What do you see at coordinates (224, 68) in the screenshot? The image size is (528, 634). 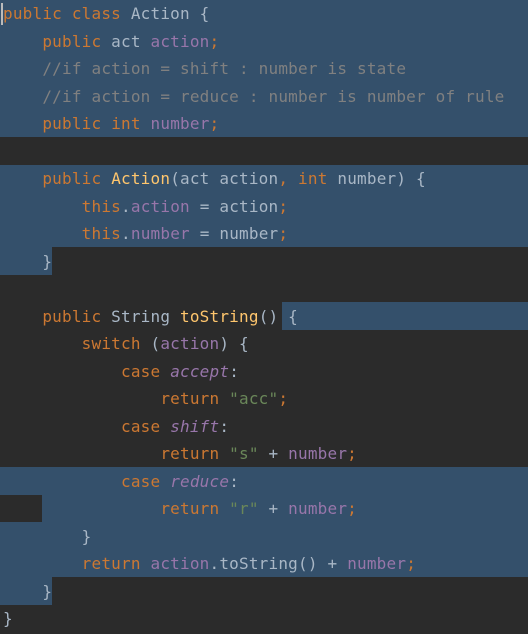 I see `code-token: //if action = shift : number is state` at bounding box center [224, 68].